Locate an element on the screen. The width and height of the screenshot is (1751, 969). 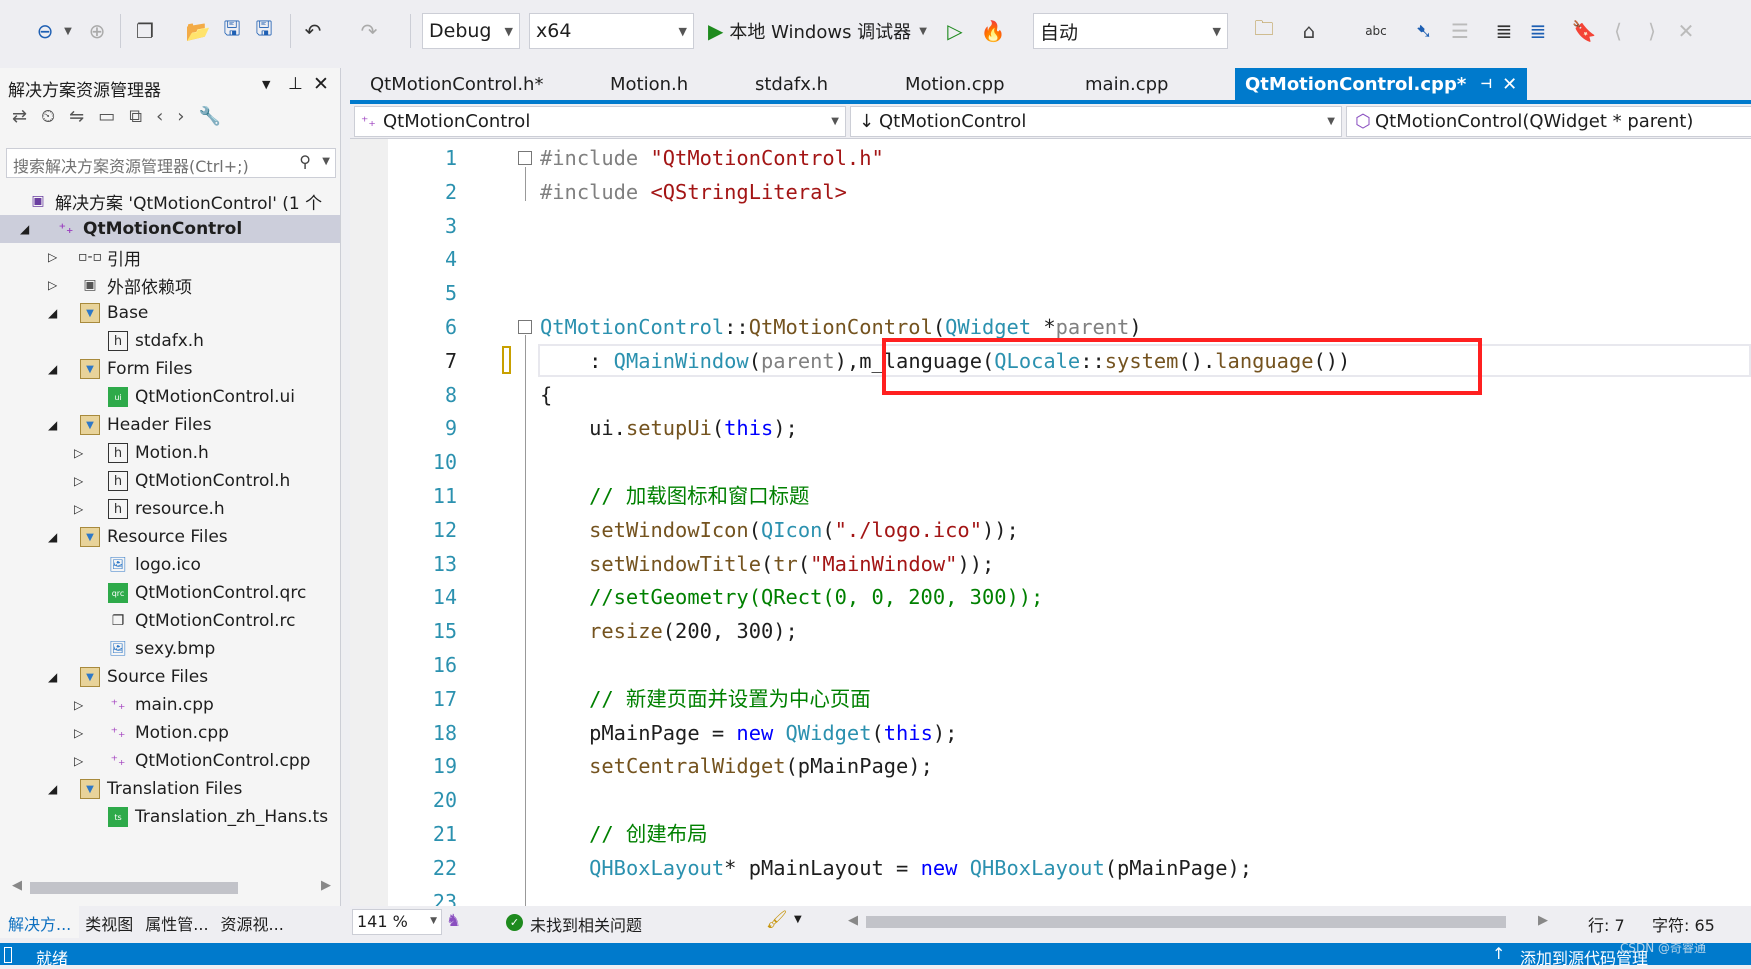
search-input: 搜索解决方案资源管理器(Ctrl+;) ⚲ ▼ is located at coordinates (171, 163).